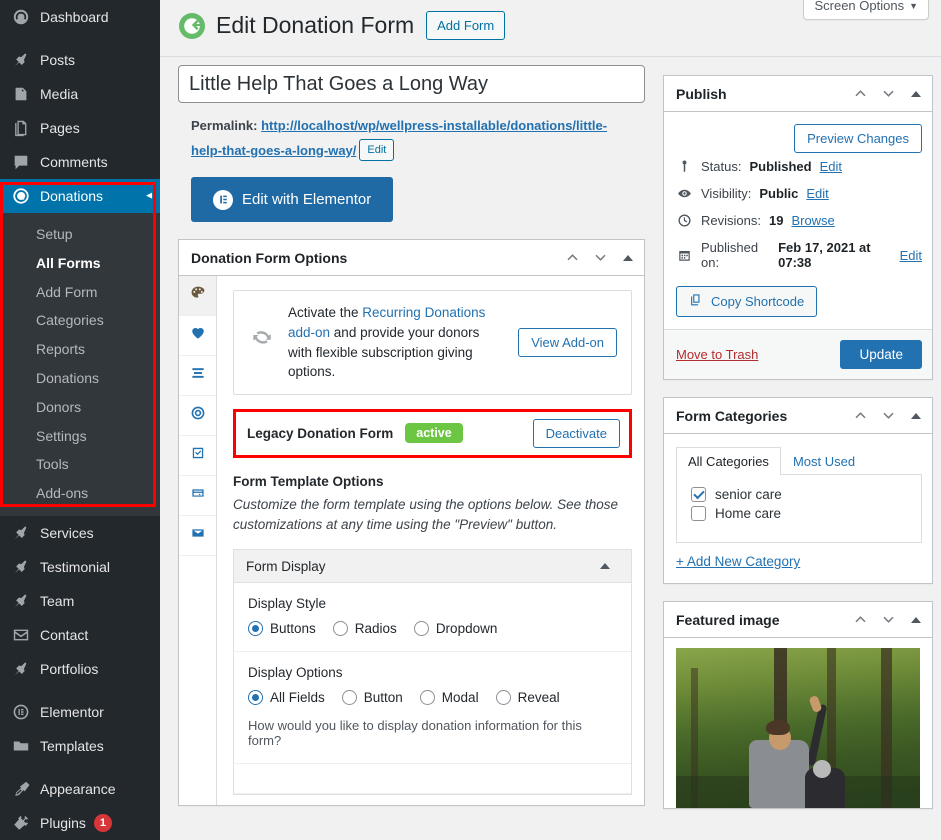 The width and height of the screenshot is (941, 840). What do you see at coordinates (63, 822) in the screenshot?
I see `sidebar-item-label: Plugins` at bounding box center [63, 822].